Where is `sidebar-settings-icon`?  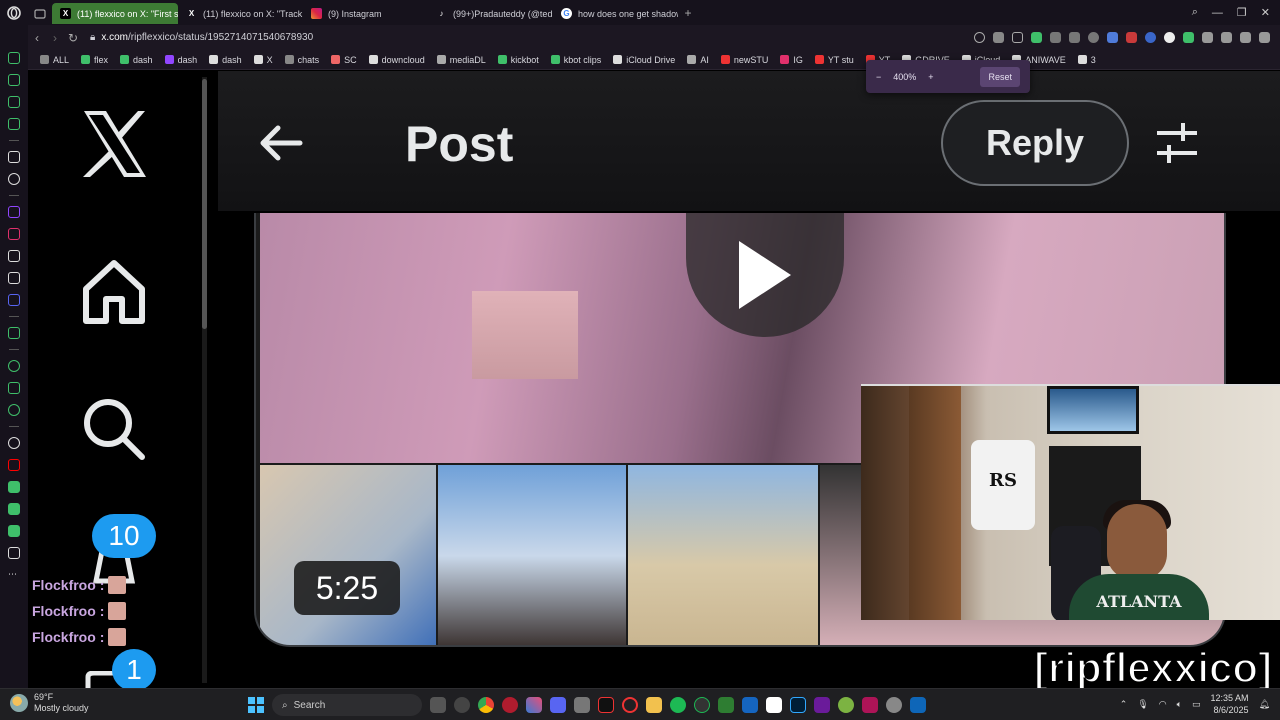 sidebar-settings-icon is located at coordinates (14, 410).